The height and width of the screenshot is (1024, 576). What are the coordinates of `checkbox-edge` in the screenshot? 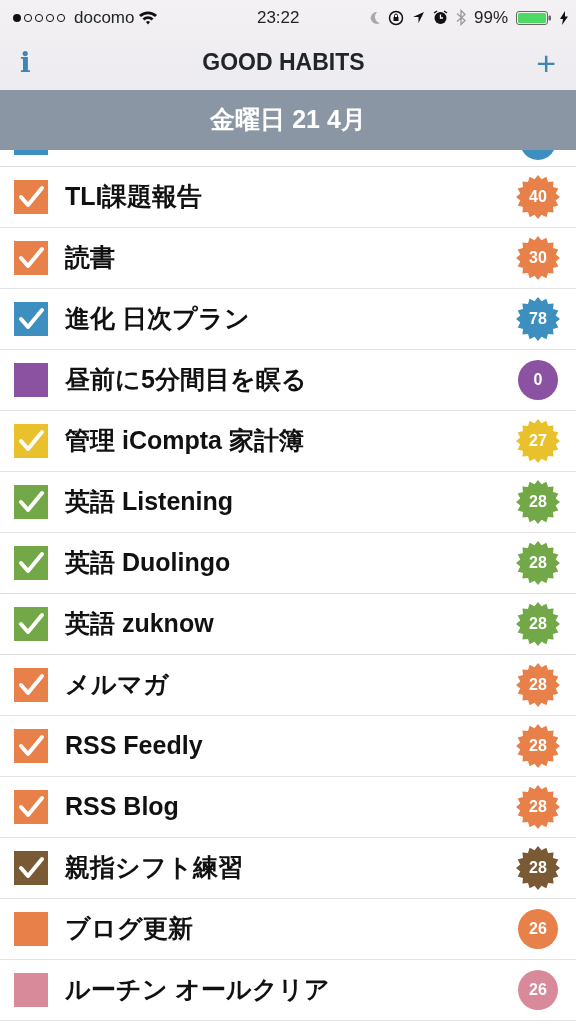 It's located at (31, 152).